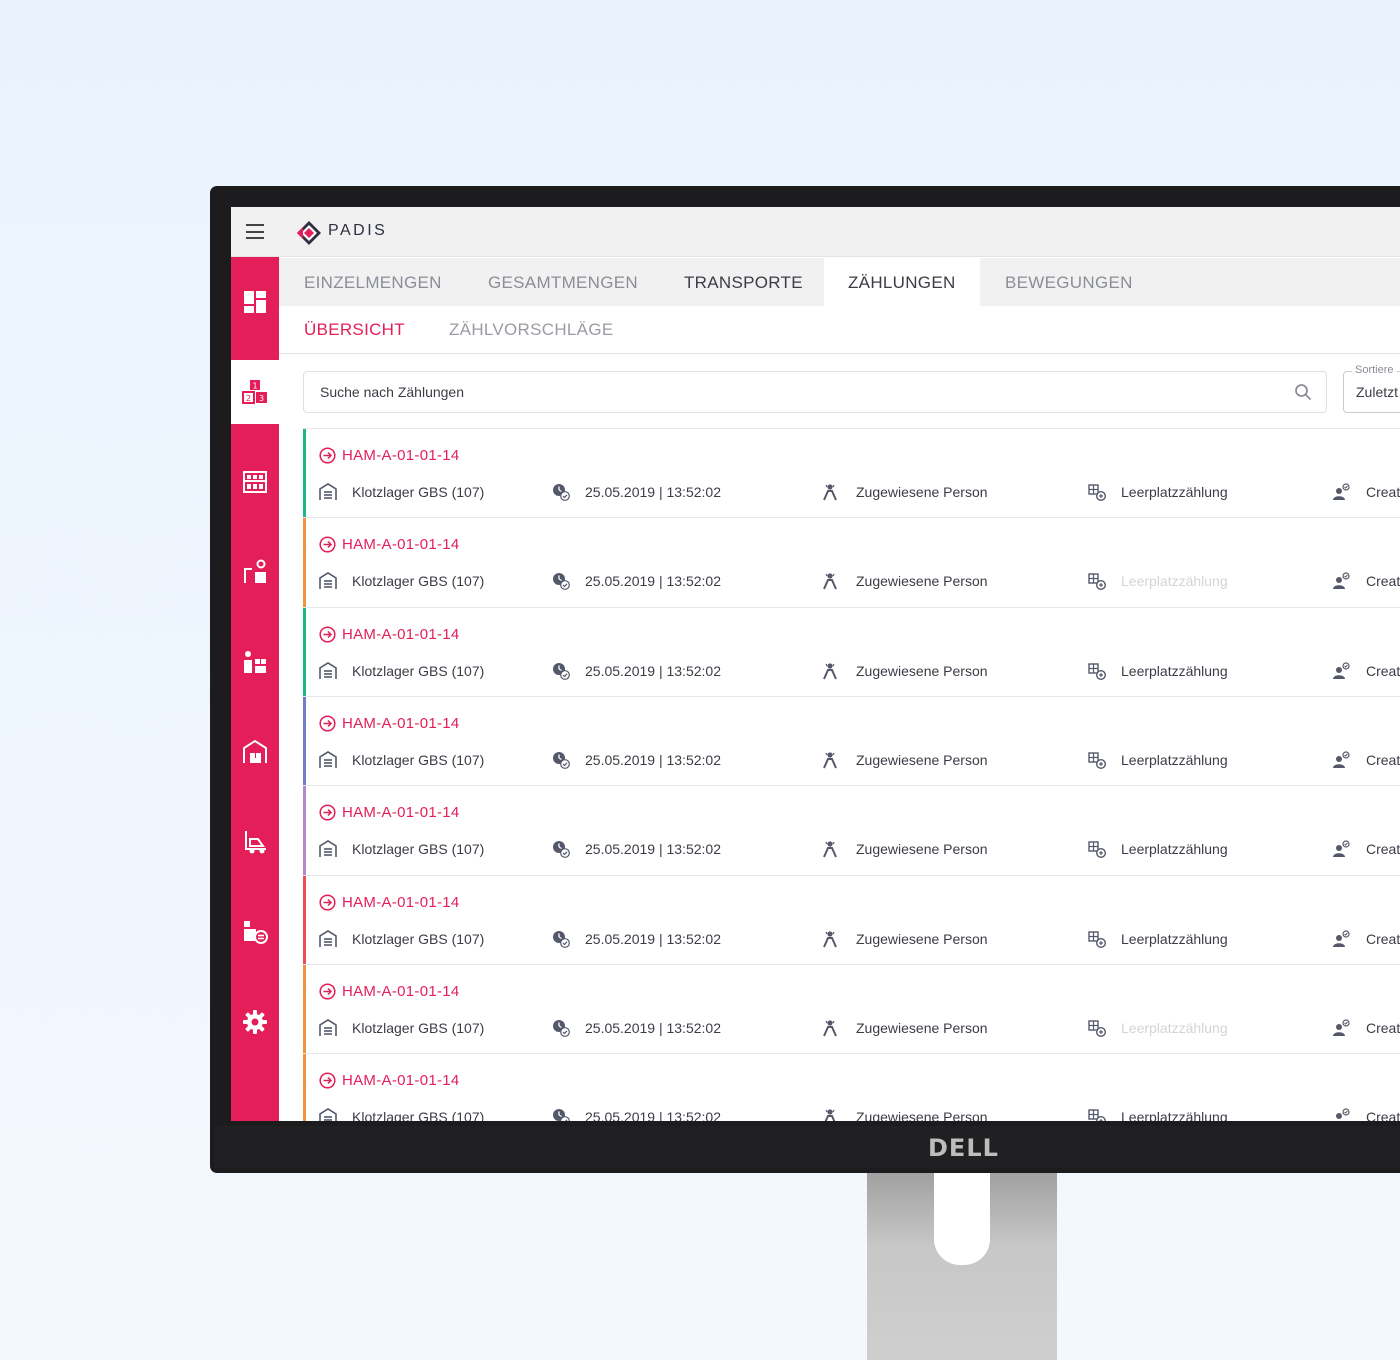  I want to click on subtab-uebersicht: ÜBERSICHT, so click(354, 330).